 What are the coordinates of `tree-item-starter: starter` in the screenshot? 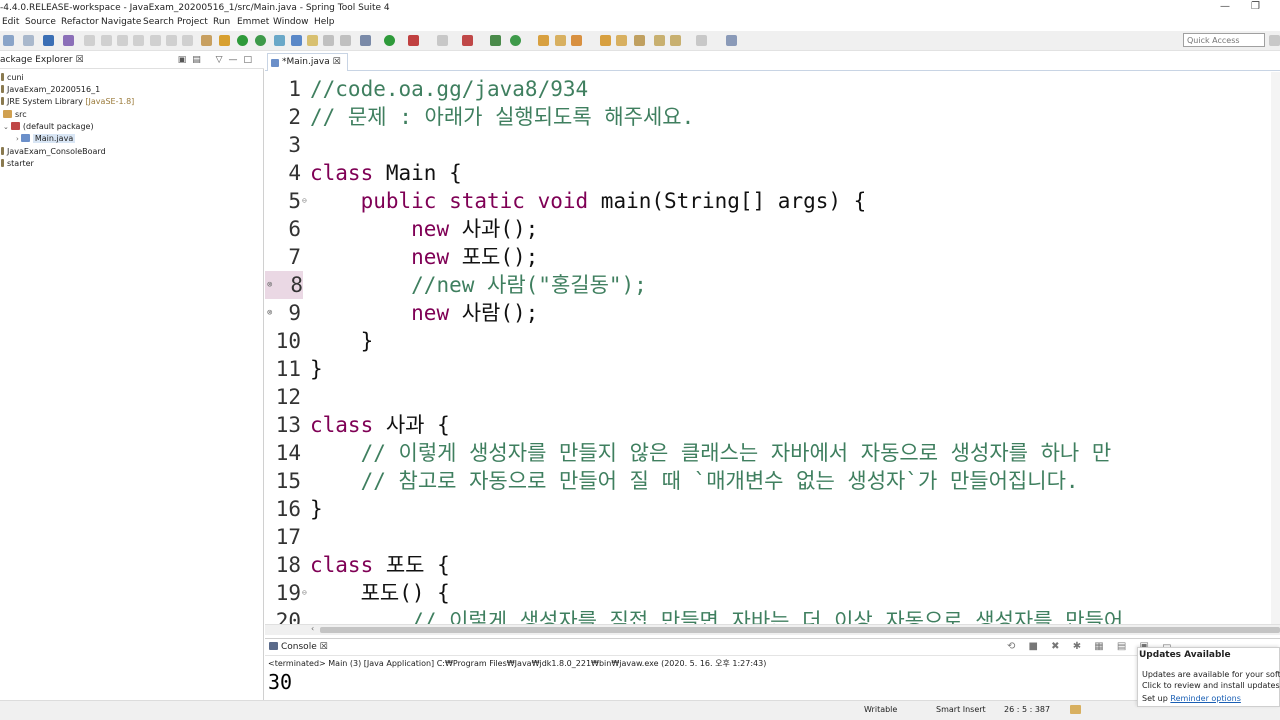 It's located at (17, 164).